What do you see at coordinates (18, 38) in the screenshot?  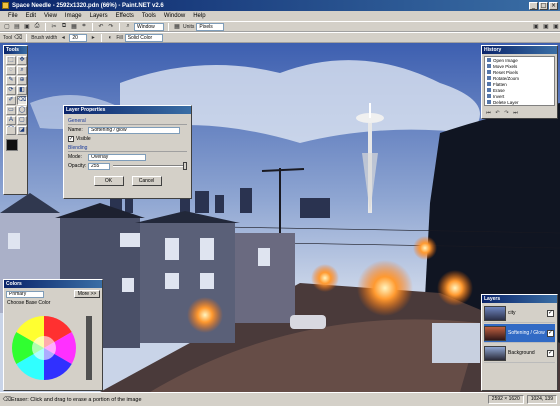 I see `eraser-tool-icon: ⌫` at bounding box center [18, 38].